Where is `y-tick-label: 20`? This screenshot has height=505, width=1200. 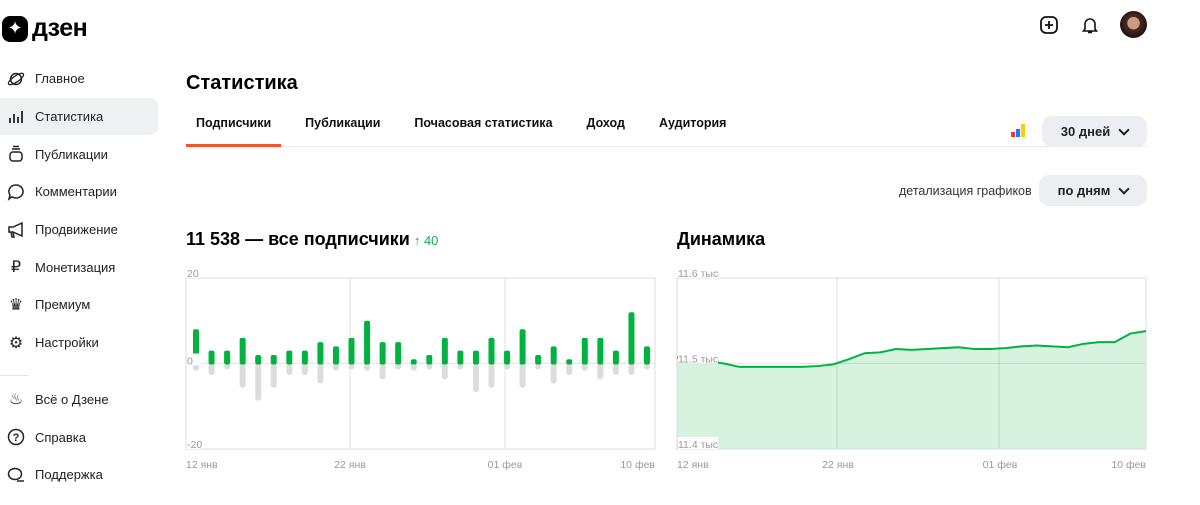
y-tick-label: 20 is located at coordinates (193, 274).